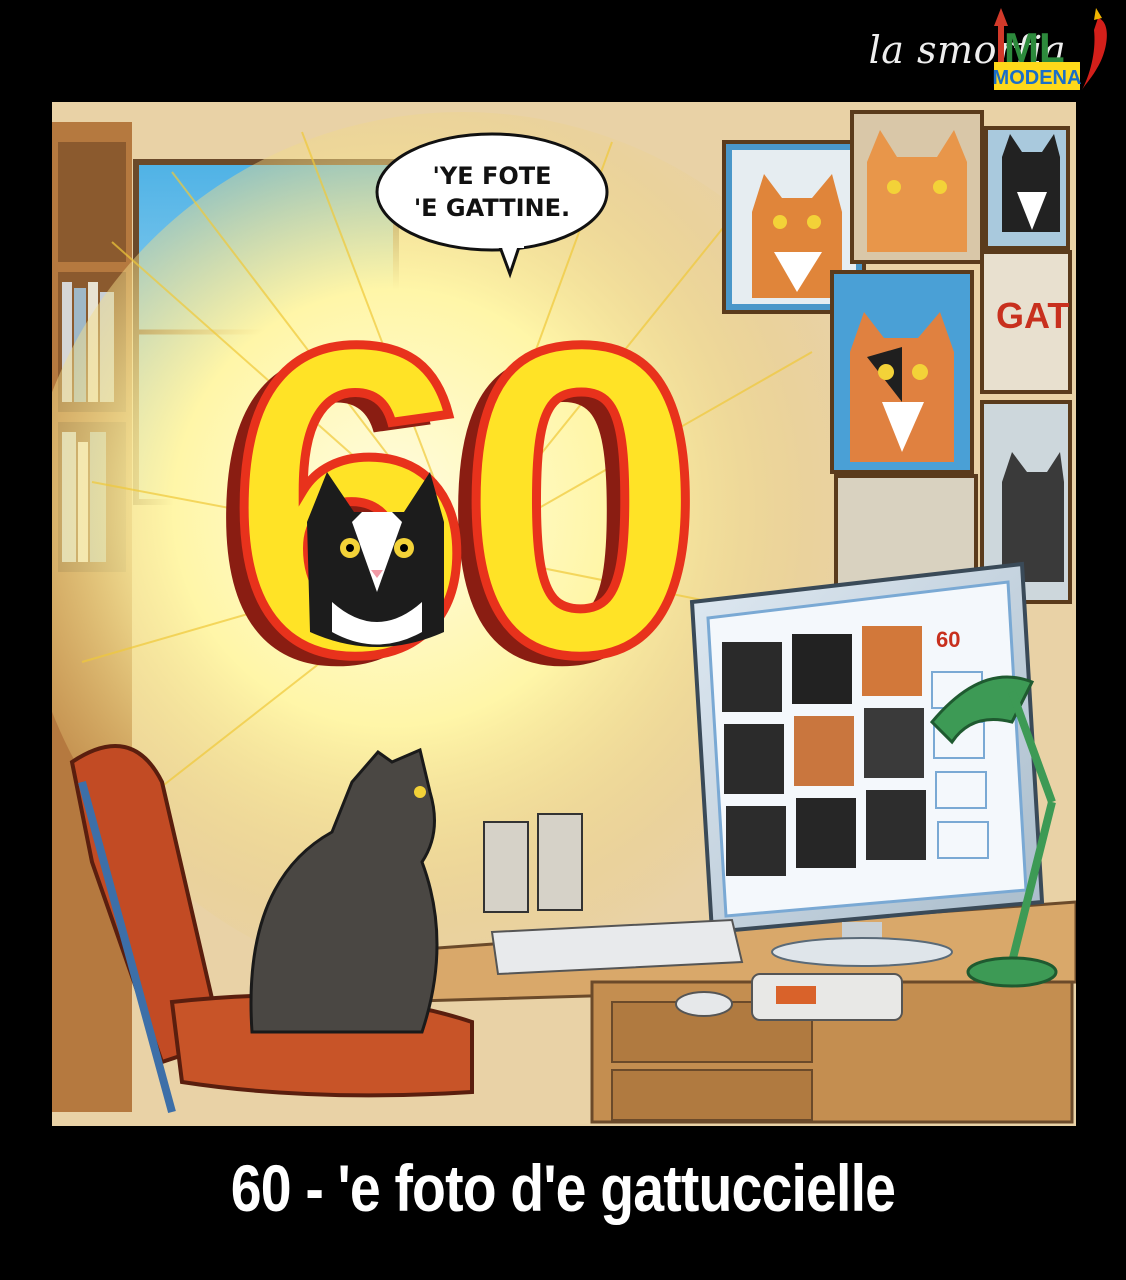  I want to click on speech-bubble-line-2: 'E GATTINE., so click(492, 208).